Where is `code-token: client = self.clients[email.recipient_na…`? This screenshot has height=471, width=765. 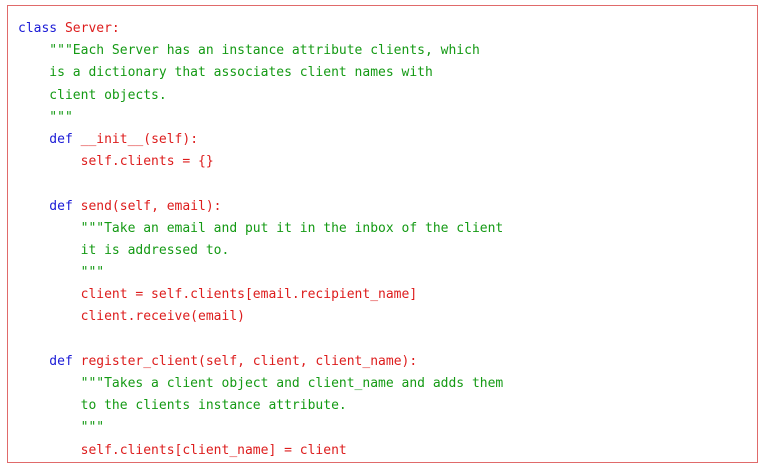
code-token: client = self.clients[email.recipient_na… is located at coordinates (218, 295).